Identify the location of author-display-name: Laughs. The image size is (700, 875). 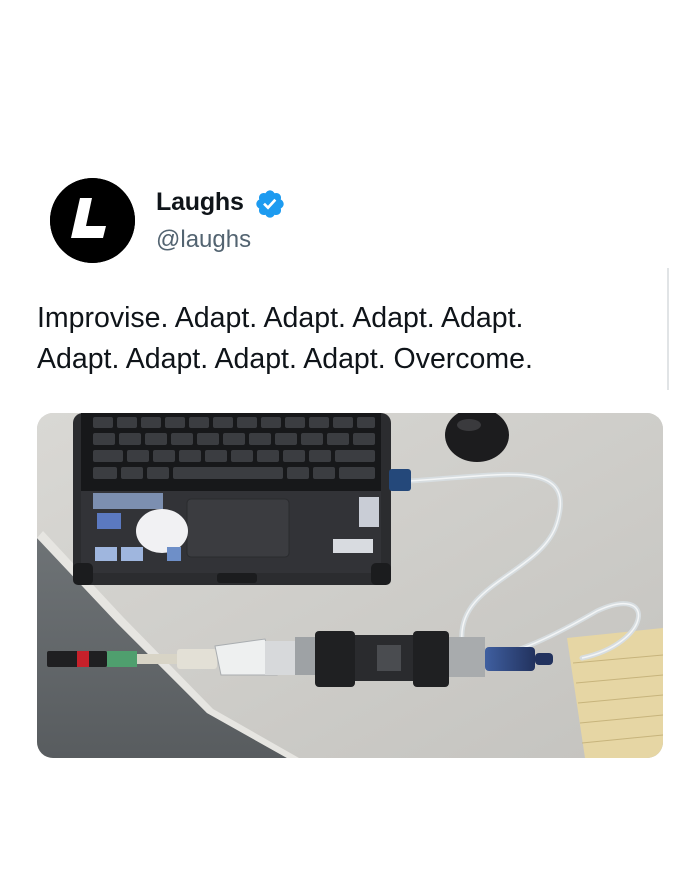
(200, 202).